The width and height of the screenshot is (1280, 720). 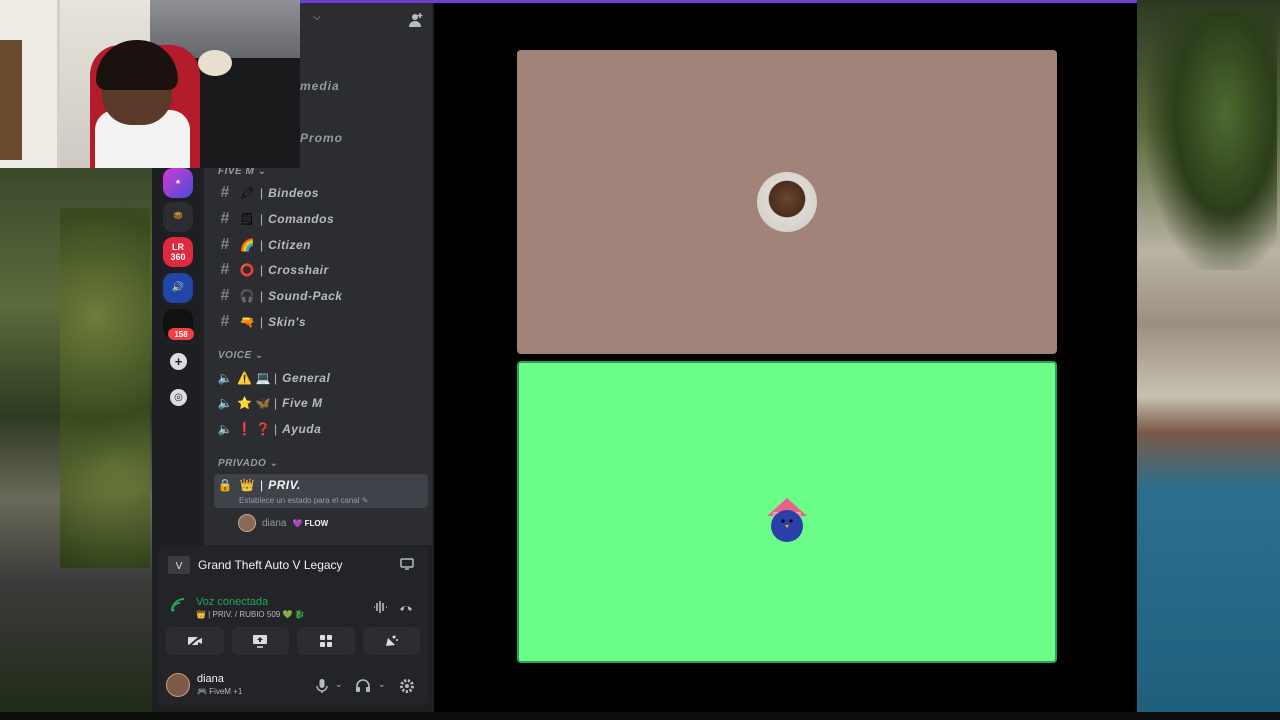 I want to click on channel-emoji: ❗ ❓, so click(x=254, y=429).